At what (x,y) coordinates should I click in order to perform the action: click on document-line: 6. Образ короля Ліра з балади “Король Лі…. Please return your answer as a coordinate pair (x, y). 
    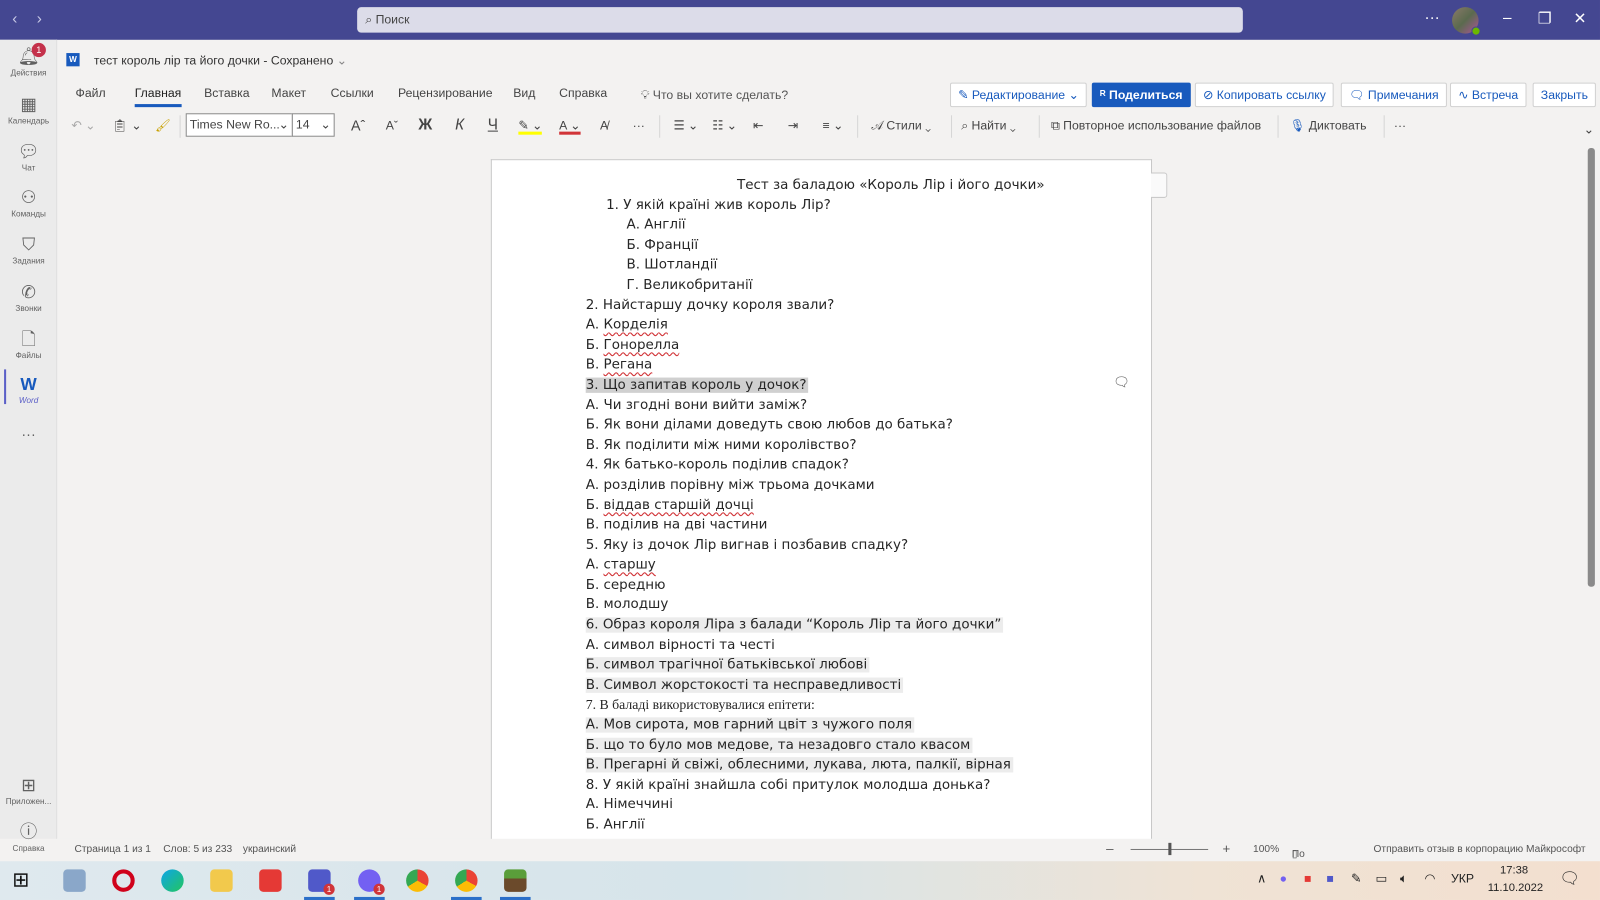
    Looking at the image, I should click on (851, 625).